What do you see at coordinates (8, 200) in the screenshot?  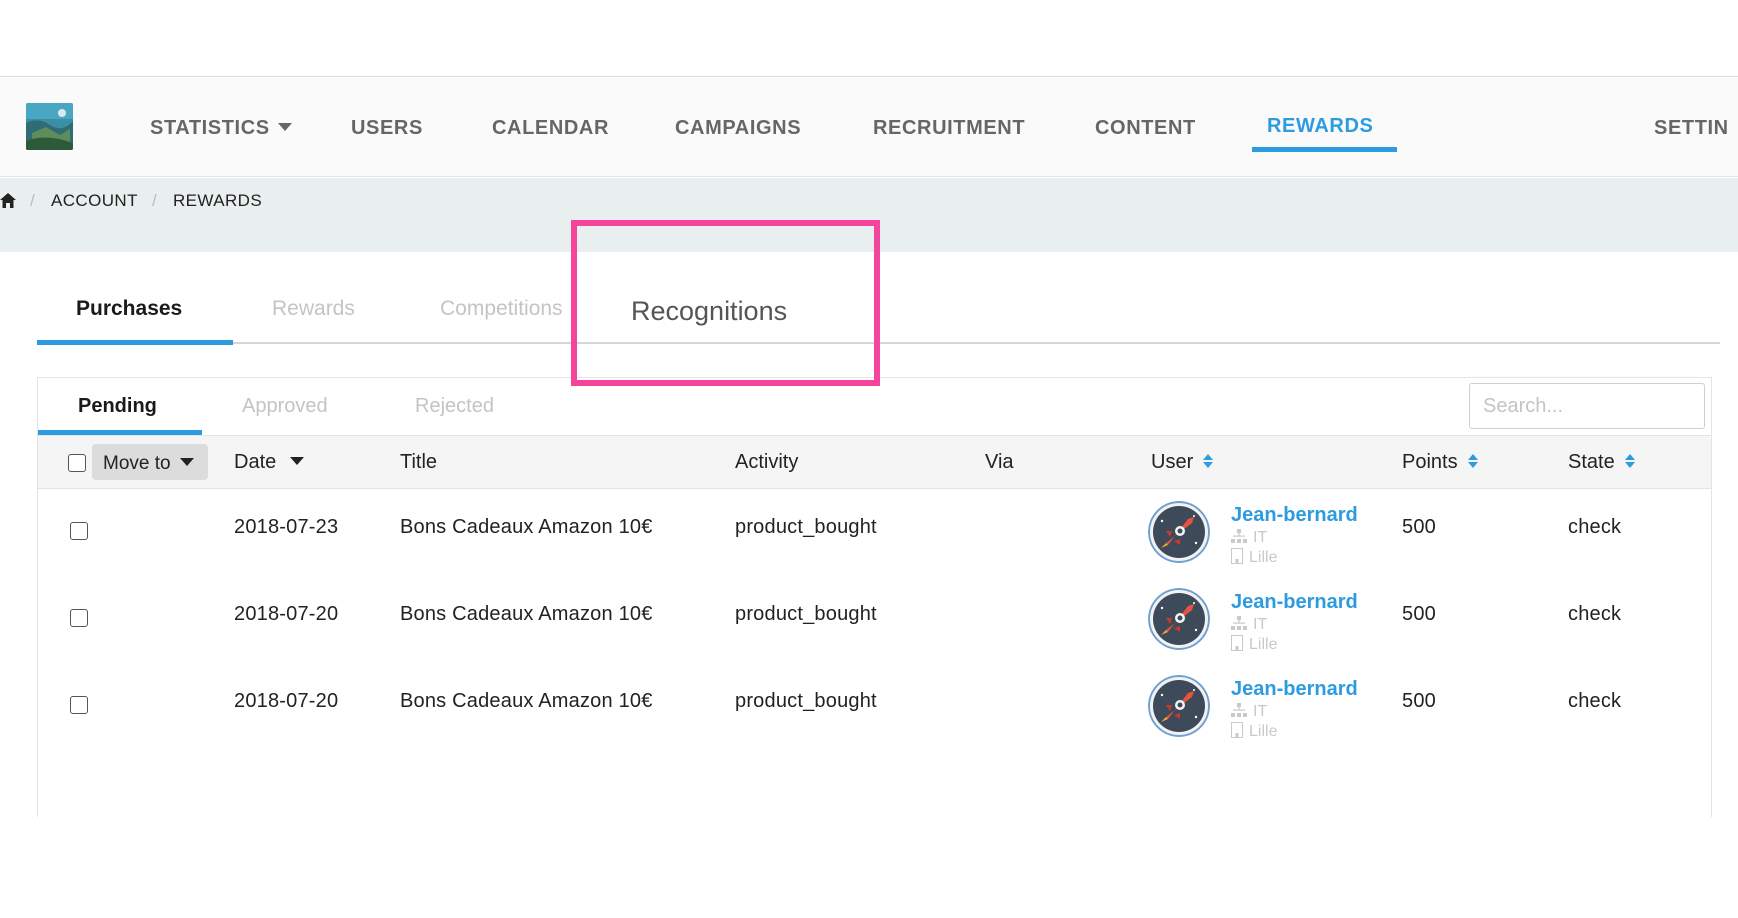 I see `home-icon` at bounding box center [8, 200].